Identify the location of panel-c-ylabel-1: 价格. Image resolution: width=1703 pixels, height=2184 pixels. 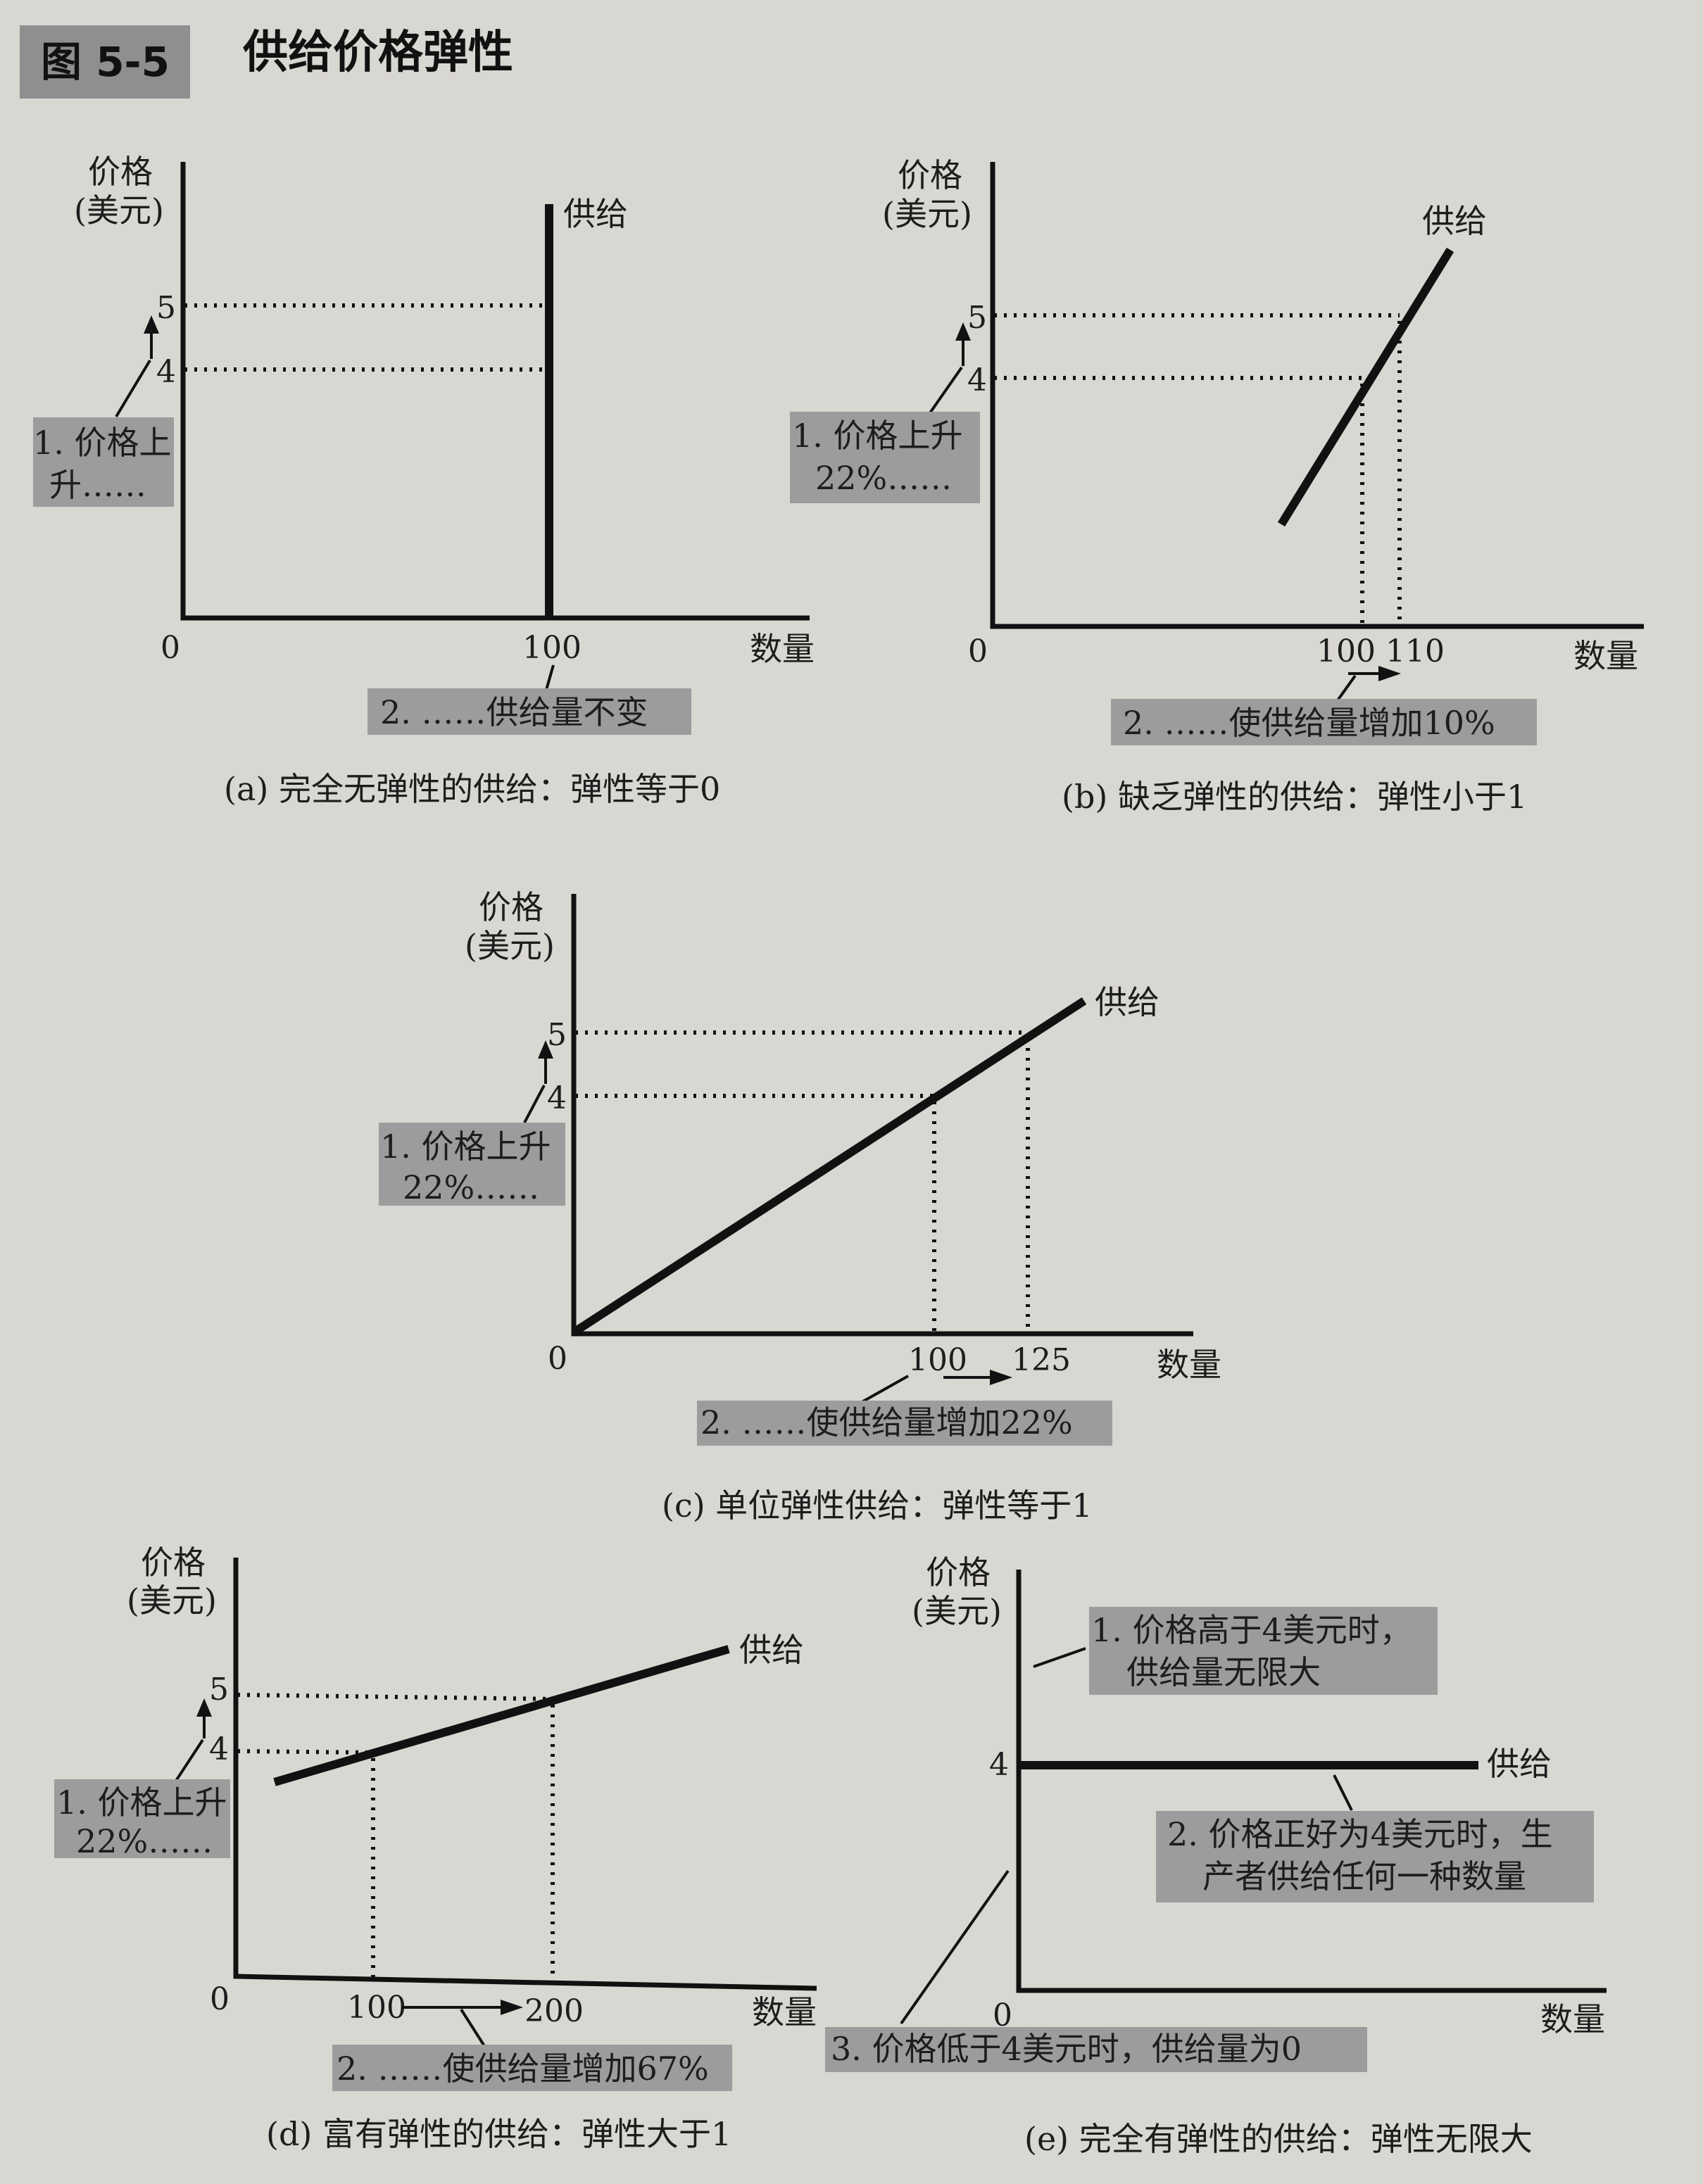
(511, 907).